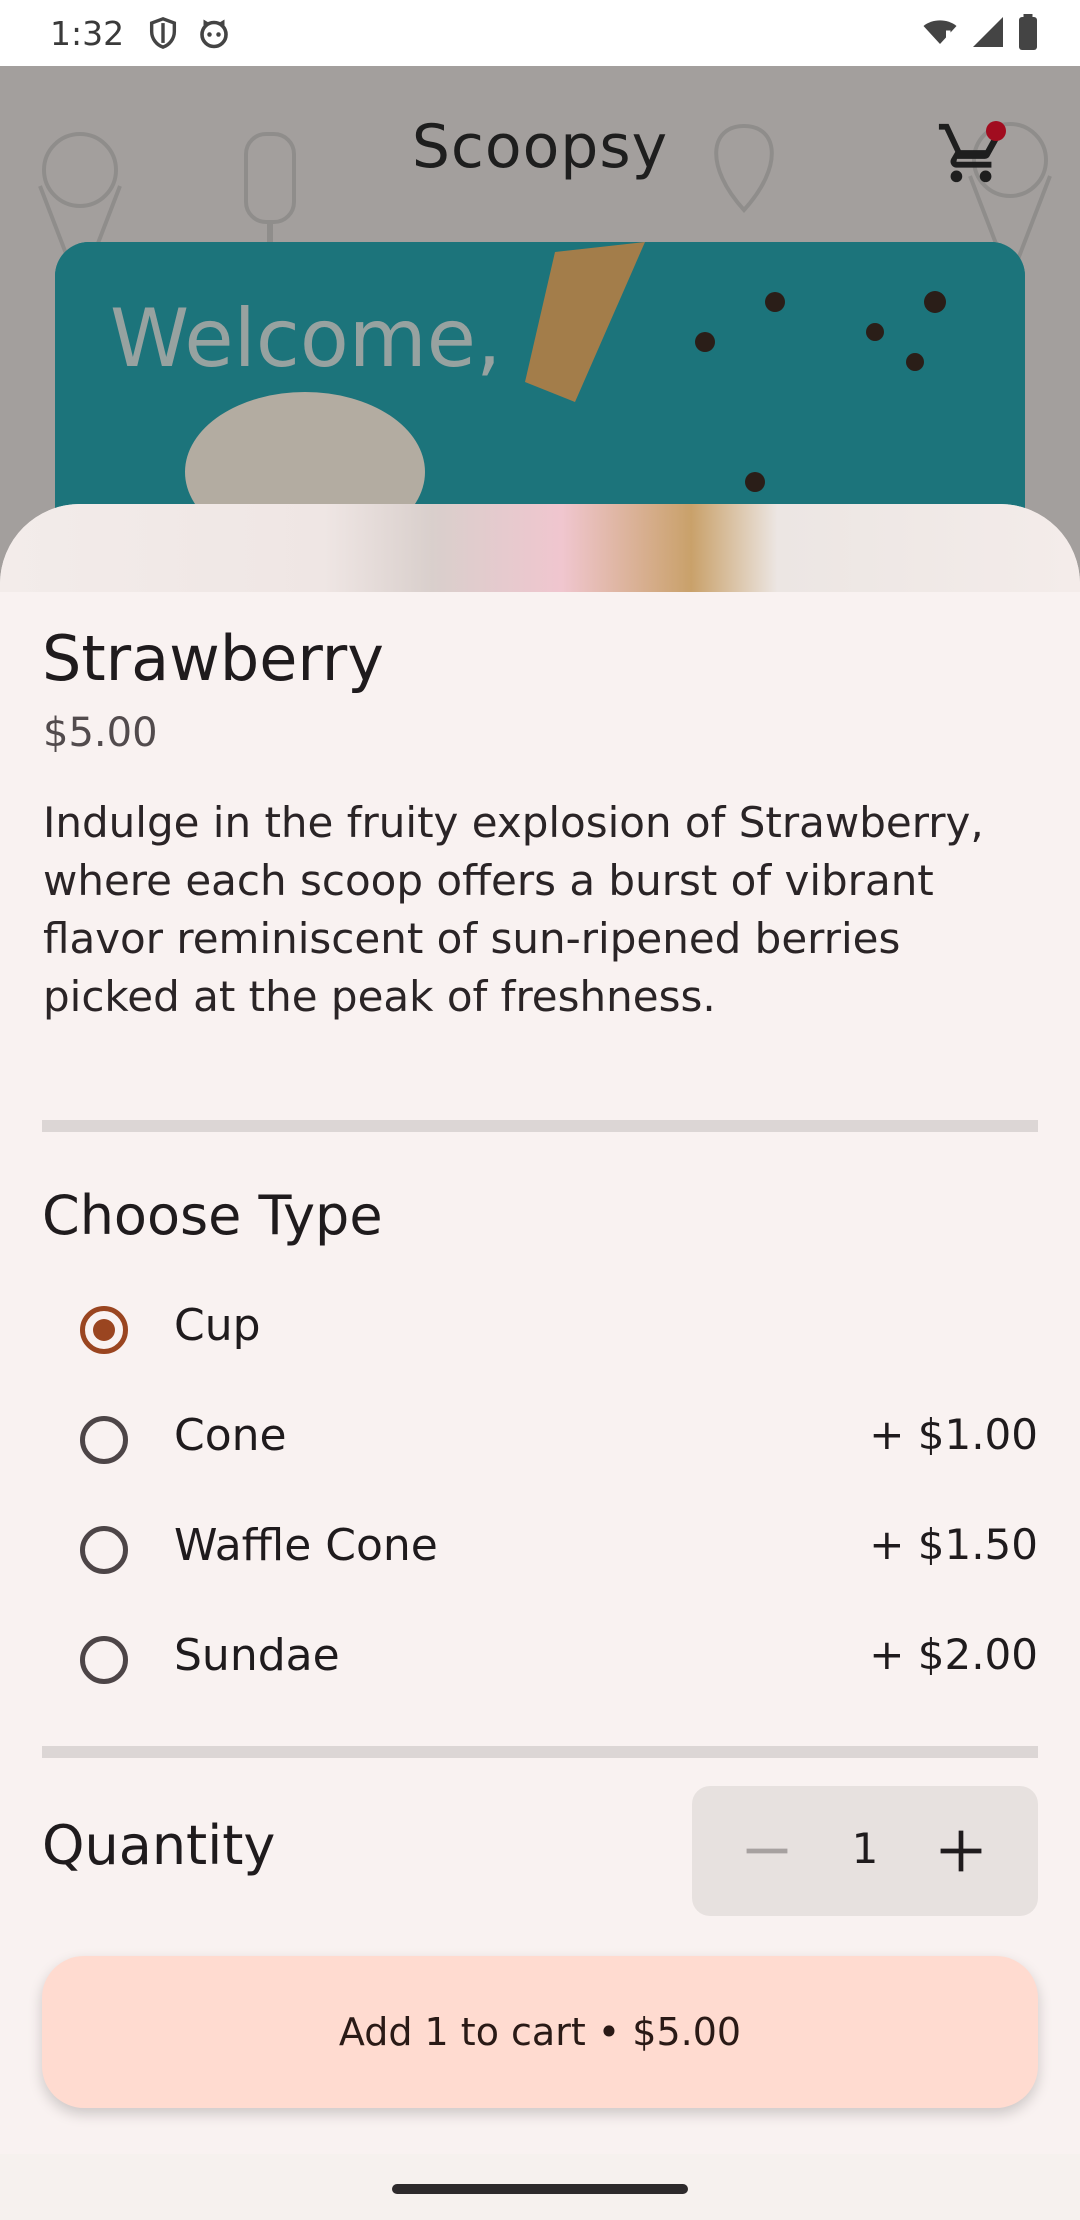 The image size is (1080, 2220). What do you see at coordinates (540, 33) in the screenshot?
I see `status-bar: 1:32` at bounding box center [540, 33].